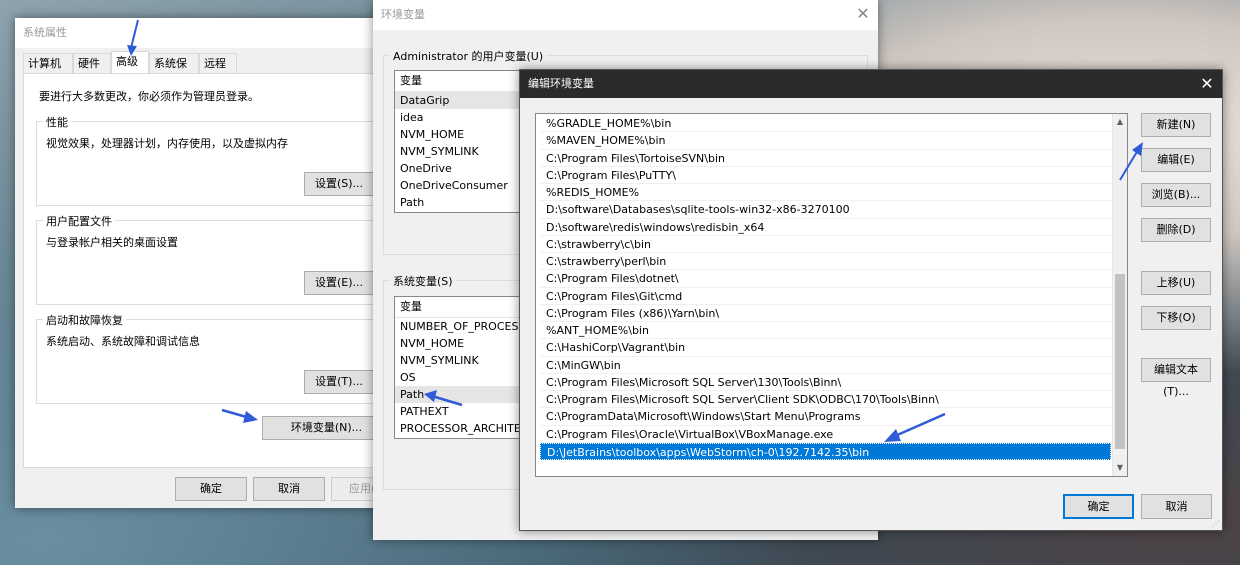  I want to click on editor-titlebar: 编辑环境变量 ✕, so click(871, 84).